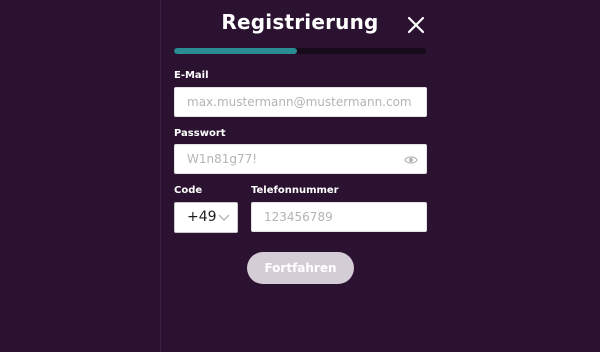 Image resolution: width=600 pixels, height=352 pixels. I want to click on country-code-value: +49, so click(202, 217).